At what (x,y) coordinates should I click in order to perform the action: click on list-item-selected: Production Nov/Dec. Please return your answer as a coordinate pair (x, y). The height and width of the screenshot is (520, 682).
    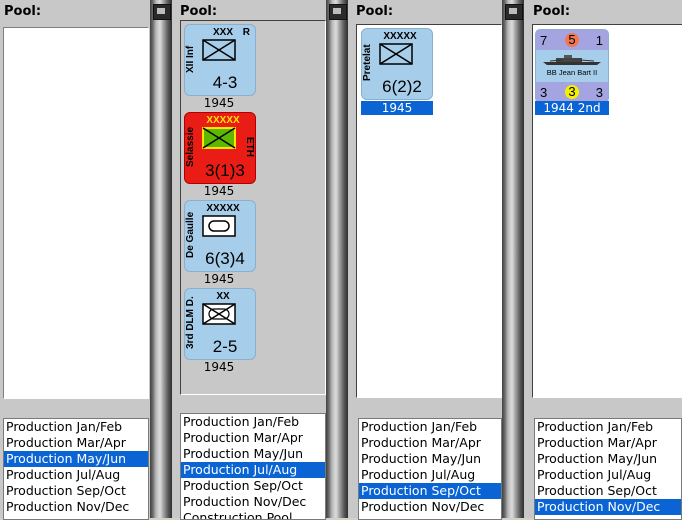
    Looking at the image, I should click on (608, 507).